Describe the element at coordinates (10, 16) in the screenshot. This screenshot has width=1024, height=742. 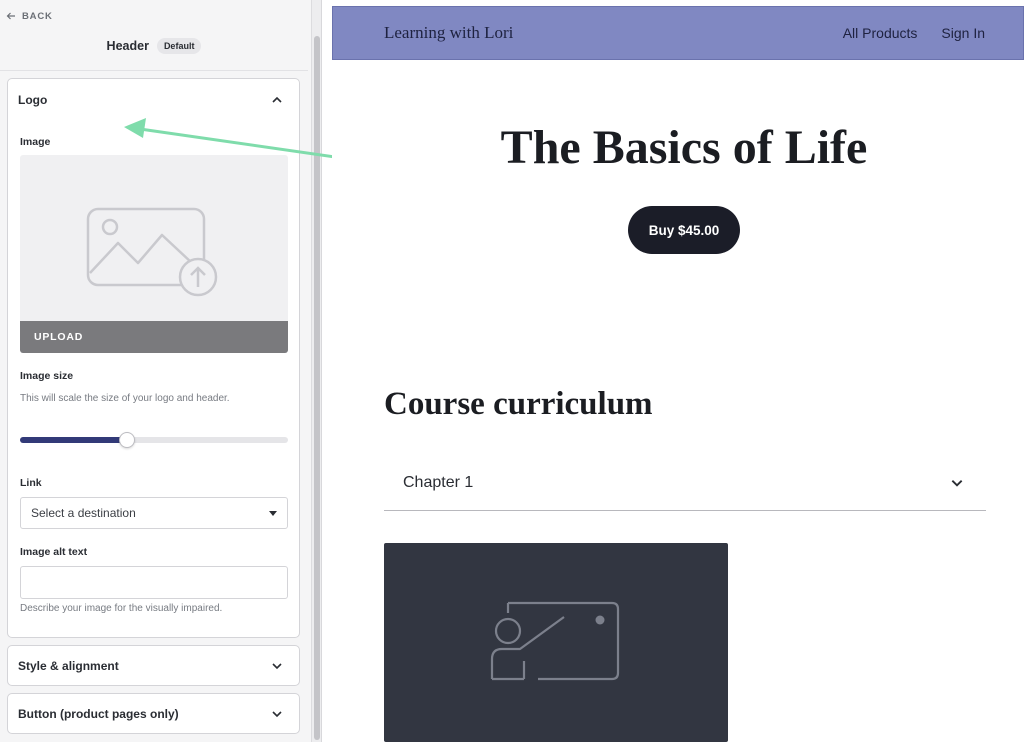
I see `arrow-left-icon` at that location.